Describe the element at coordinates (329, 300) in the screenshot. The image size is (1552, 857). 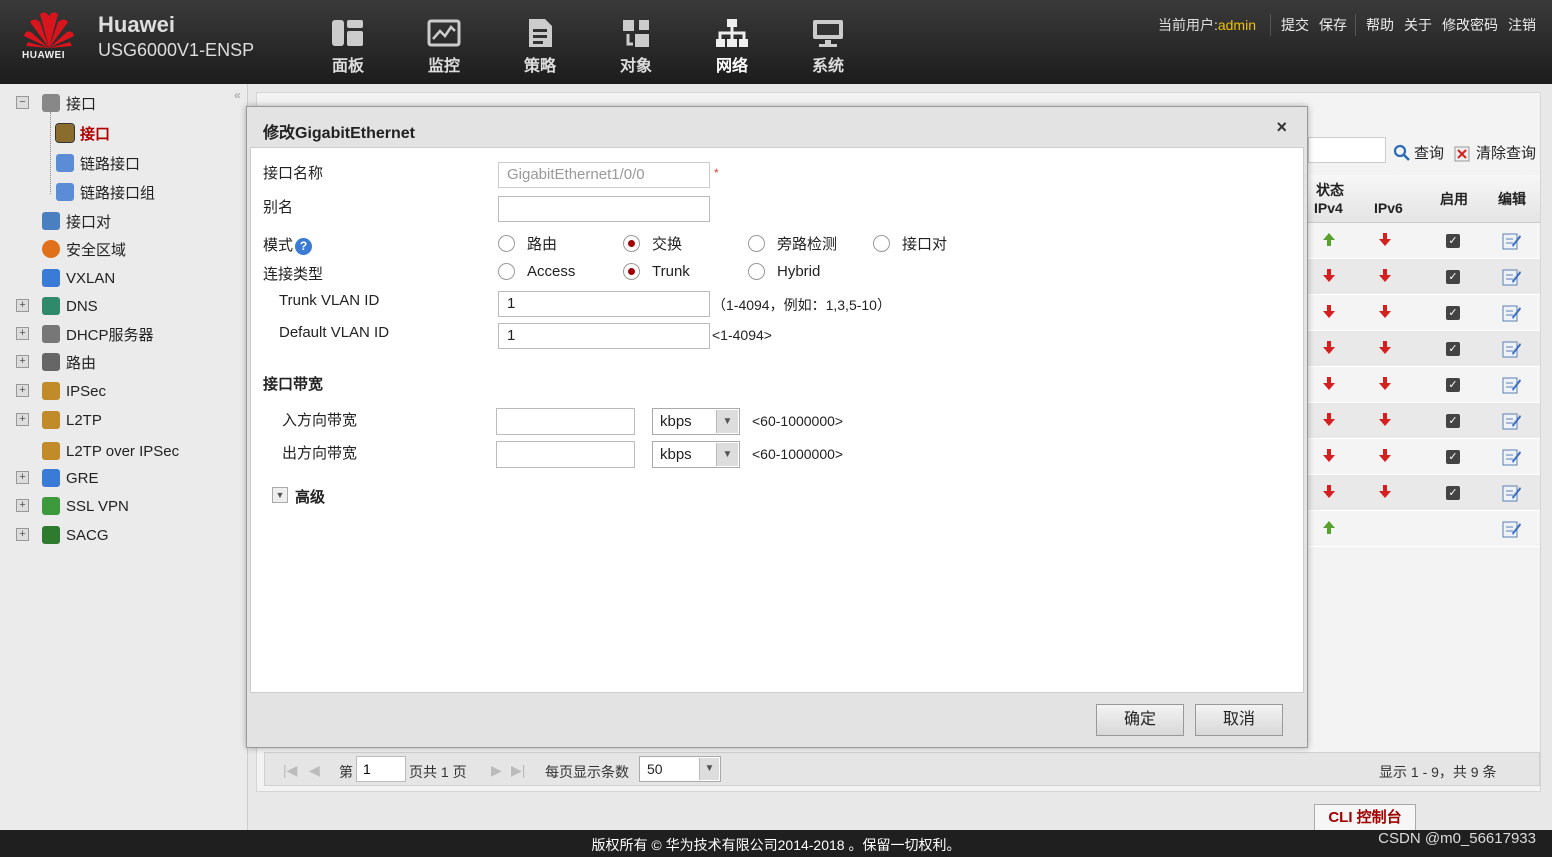
I see `trunk-vlan-label: Trunk VLAN ID` at that location.